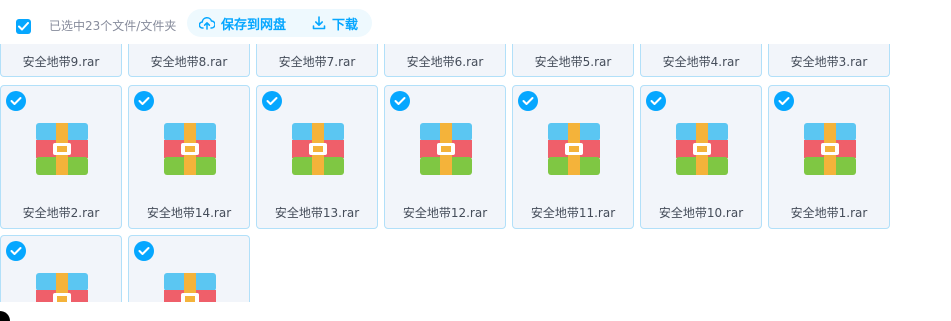 The width and height of the screenshot is (951, 321). Describe the element at coordinates (189, 213) in the screenshot. I see `file-name: 安全地带14.rar` at that location.